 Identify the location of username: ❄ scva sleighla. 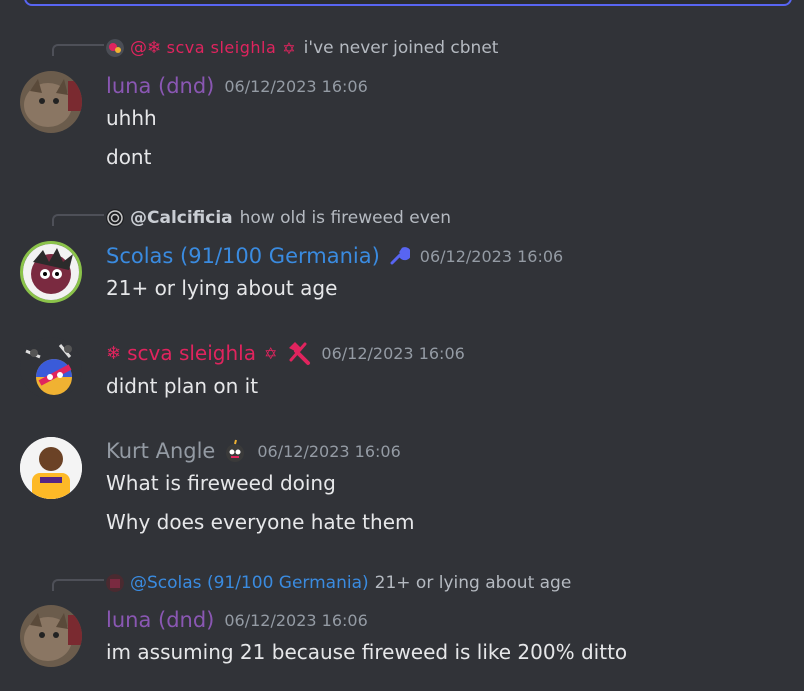
(181, 353).